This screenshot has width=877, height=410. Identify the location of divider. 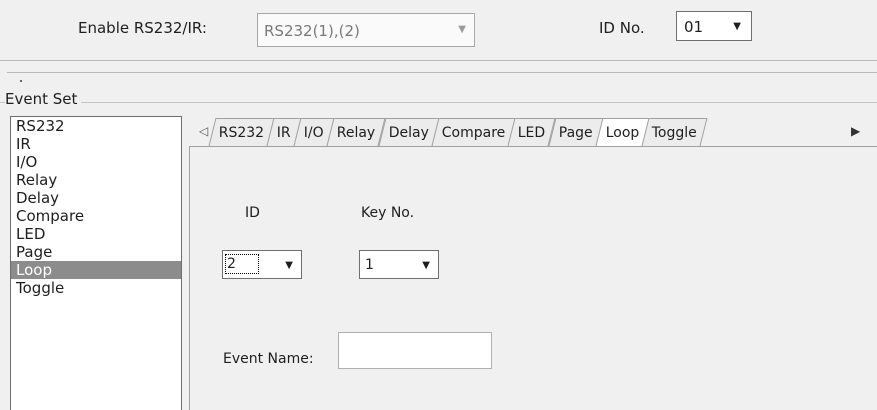
(442, 72).